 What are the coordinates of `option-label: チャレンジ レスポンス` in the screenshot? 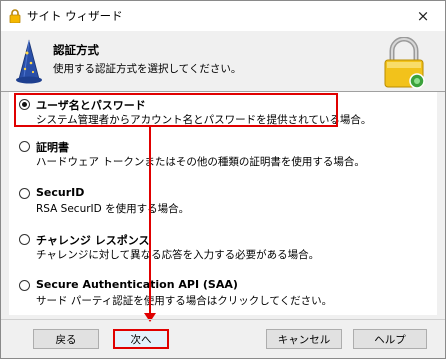 It's located at (93, 240).